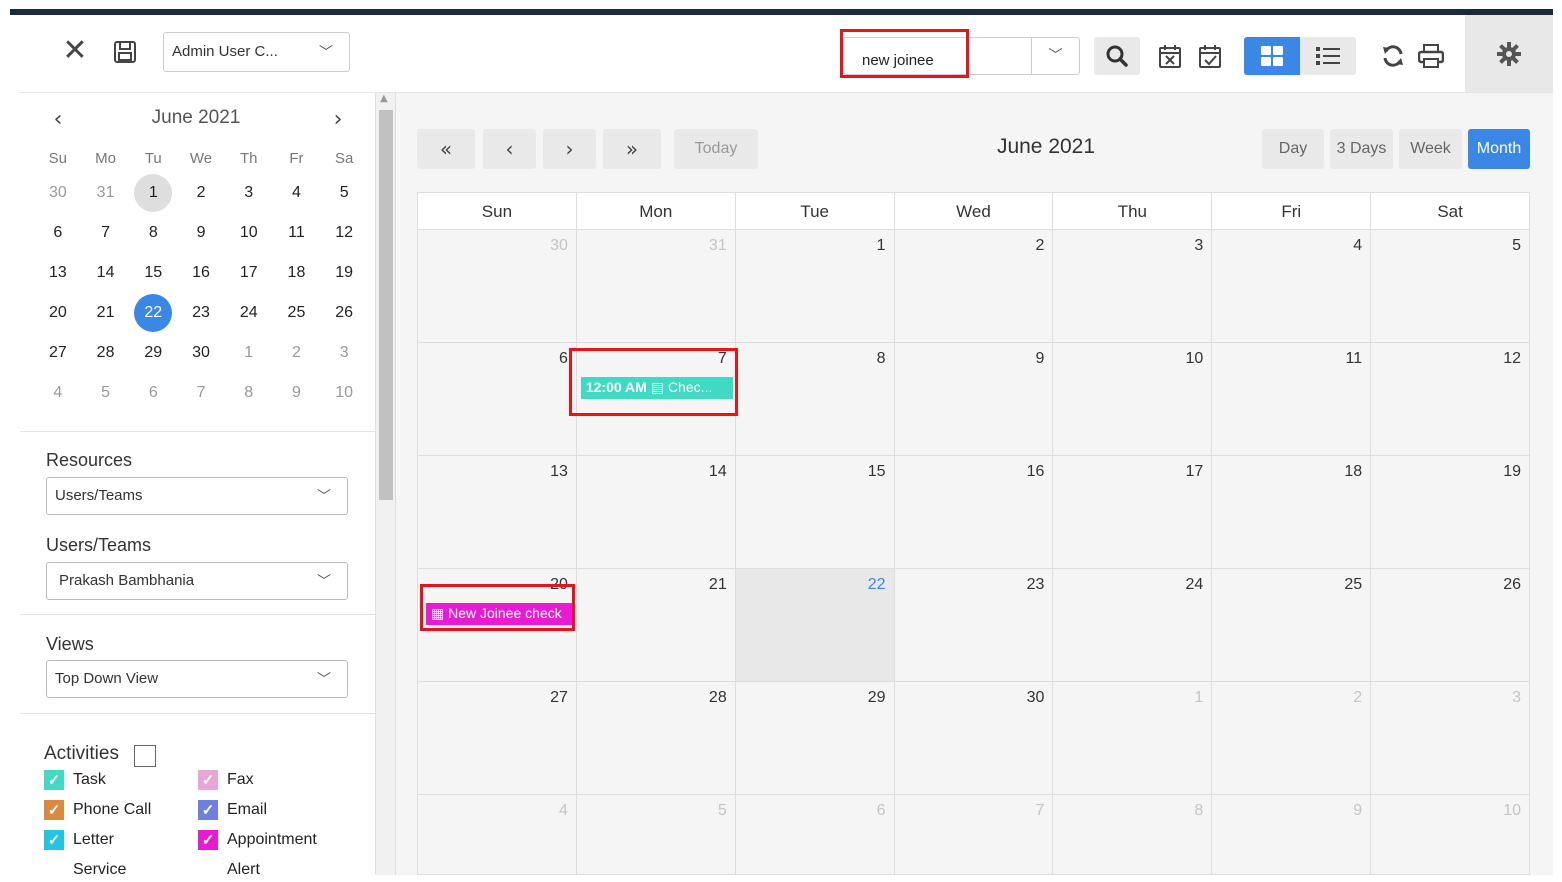 The width and height of the screenshot is (1562, 882). What do you see at coordinates (256, 52) in the screenshot?
I see `view-selector-dropdown: Admin User C... ﹀` at bounding box center [256, 52].